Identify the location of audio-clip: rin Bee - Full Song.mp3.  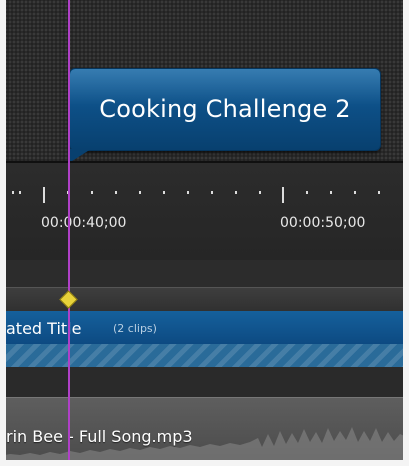
(204, 431).